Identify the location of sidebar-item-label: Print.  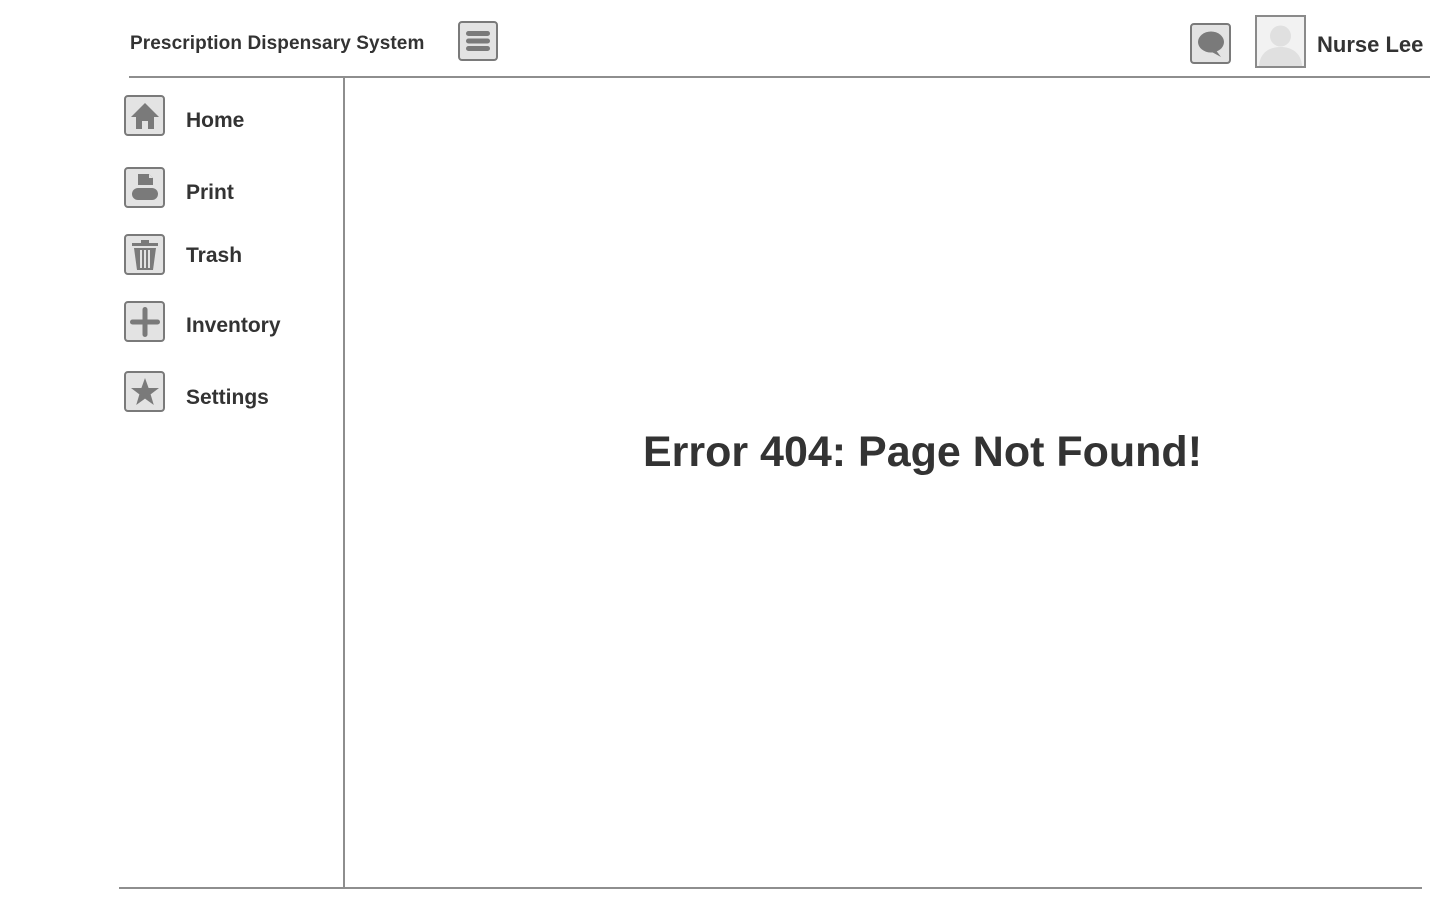
(210, 192).